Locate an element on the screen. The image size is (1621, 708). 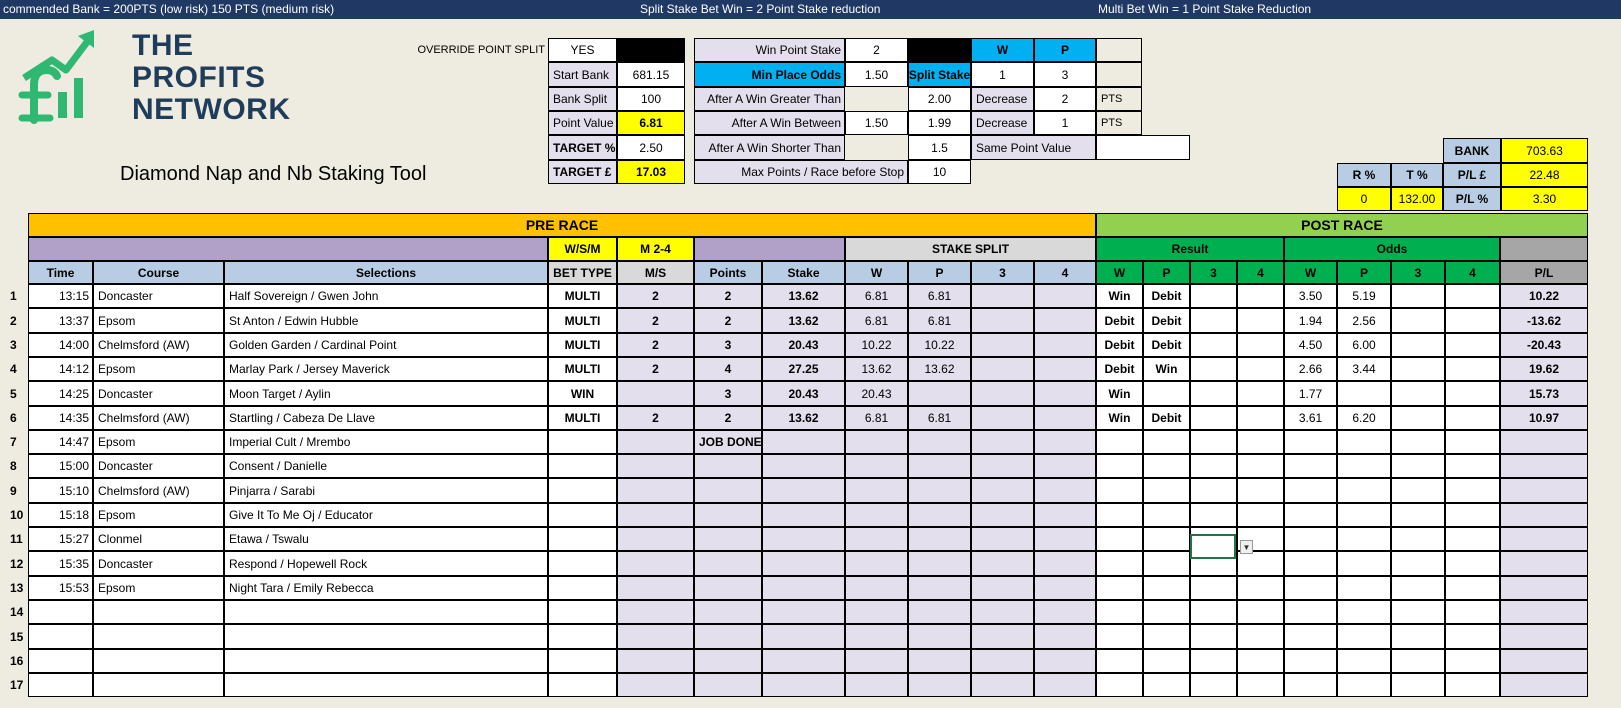
dropdown-arrow-icon: ▼ is located at coordinates (1246, 547).